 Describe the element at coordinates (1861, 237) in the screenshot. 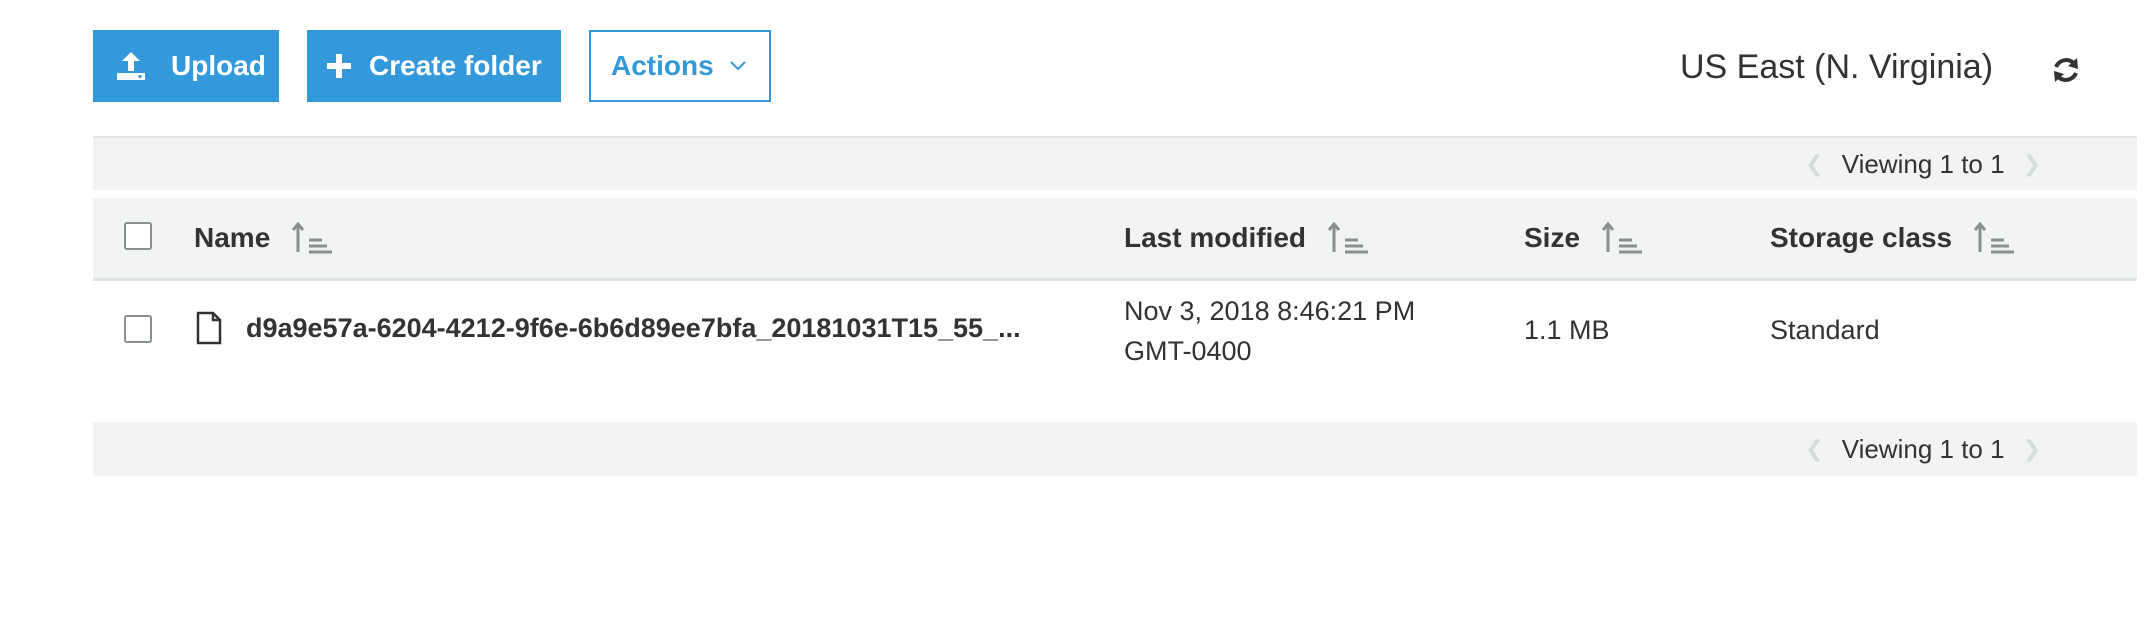

I see `column-label: Storage class` at that location.